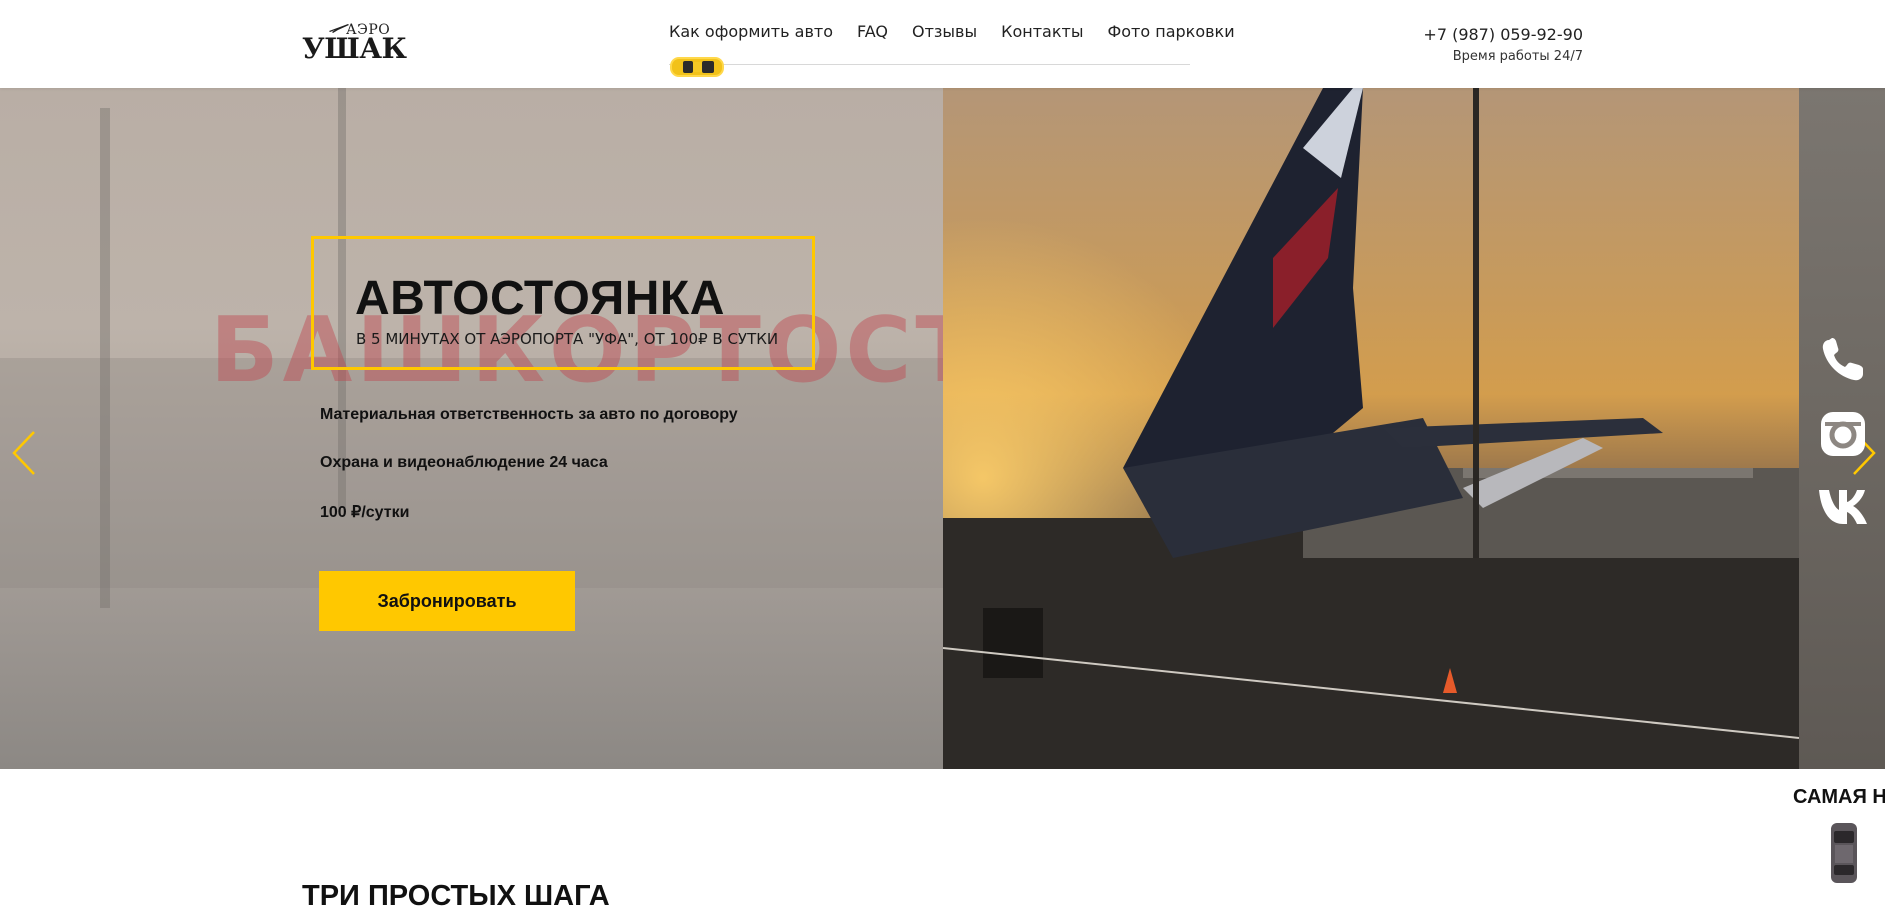  I want to click on contact-block: +7 (987) 059-92-90 Время работы 24/7, so click(1503, 44).